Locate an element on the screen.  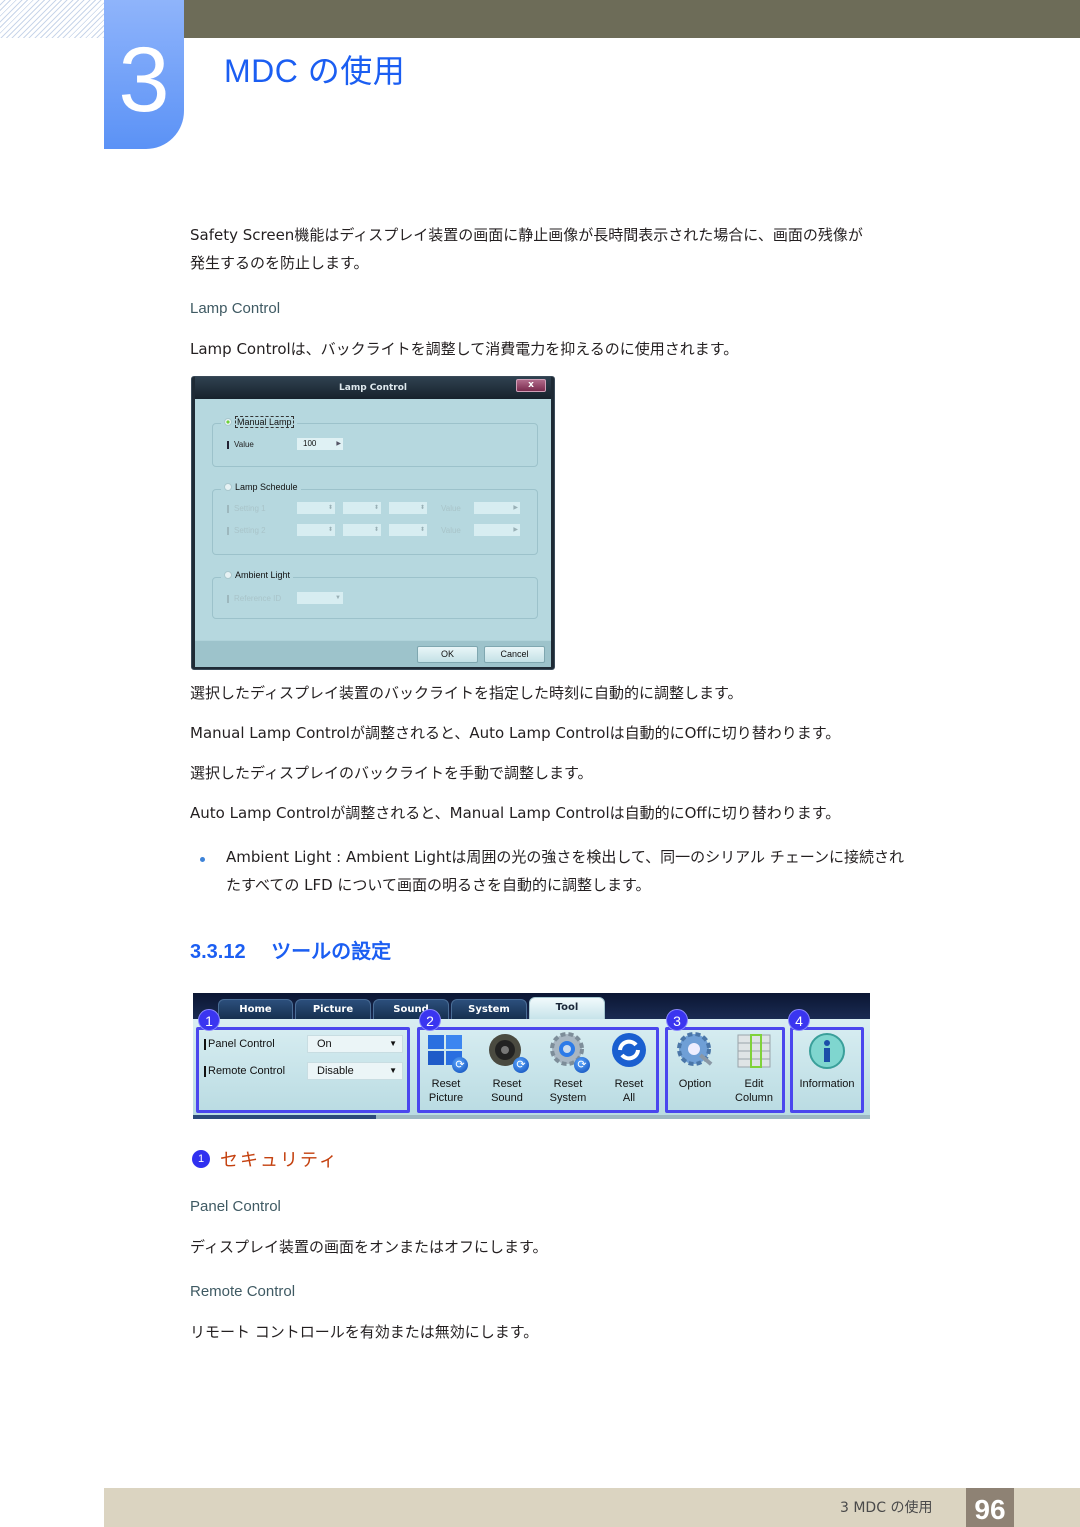
panel-control-dropdown: On ▼ is located at coordinates (355, 1044).